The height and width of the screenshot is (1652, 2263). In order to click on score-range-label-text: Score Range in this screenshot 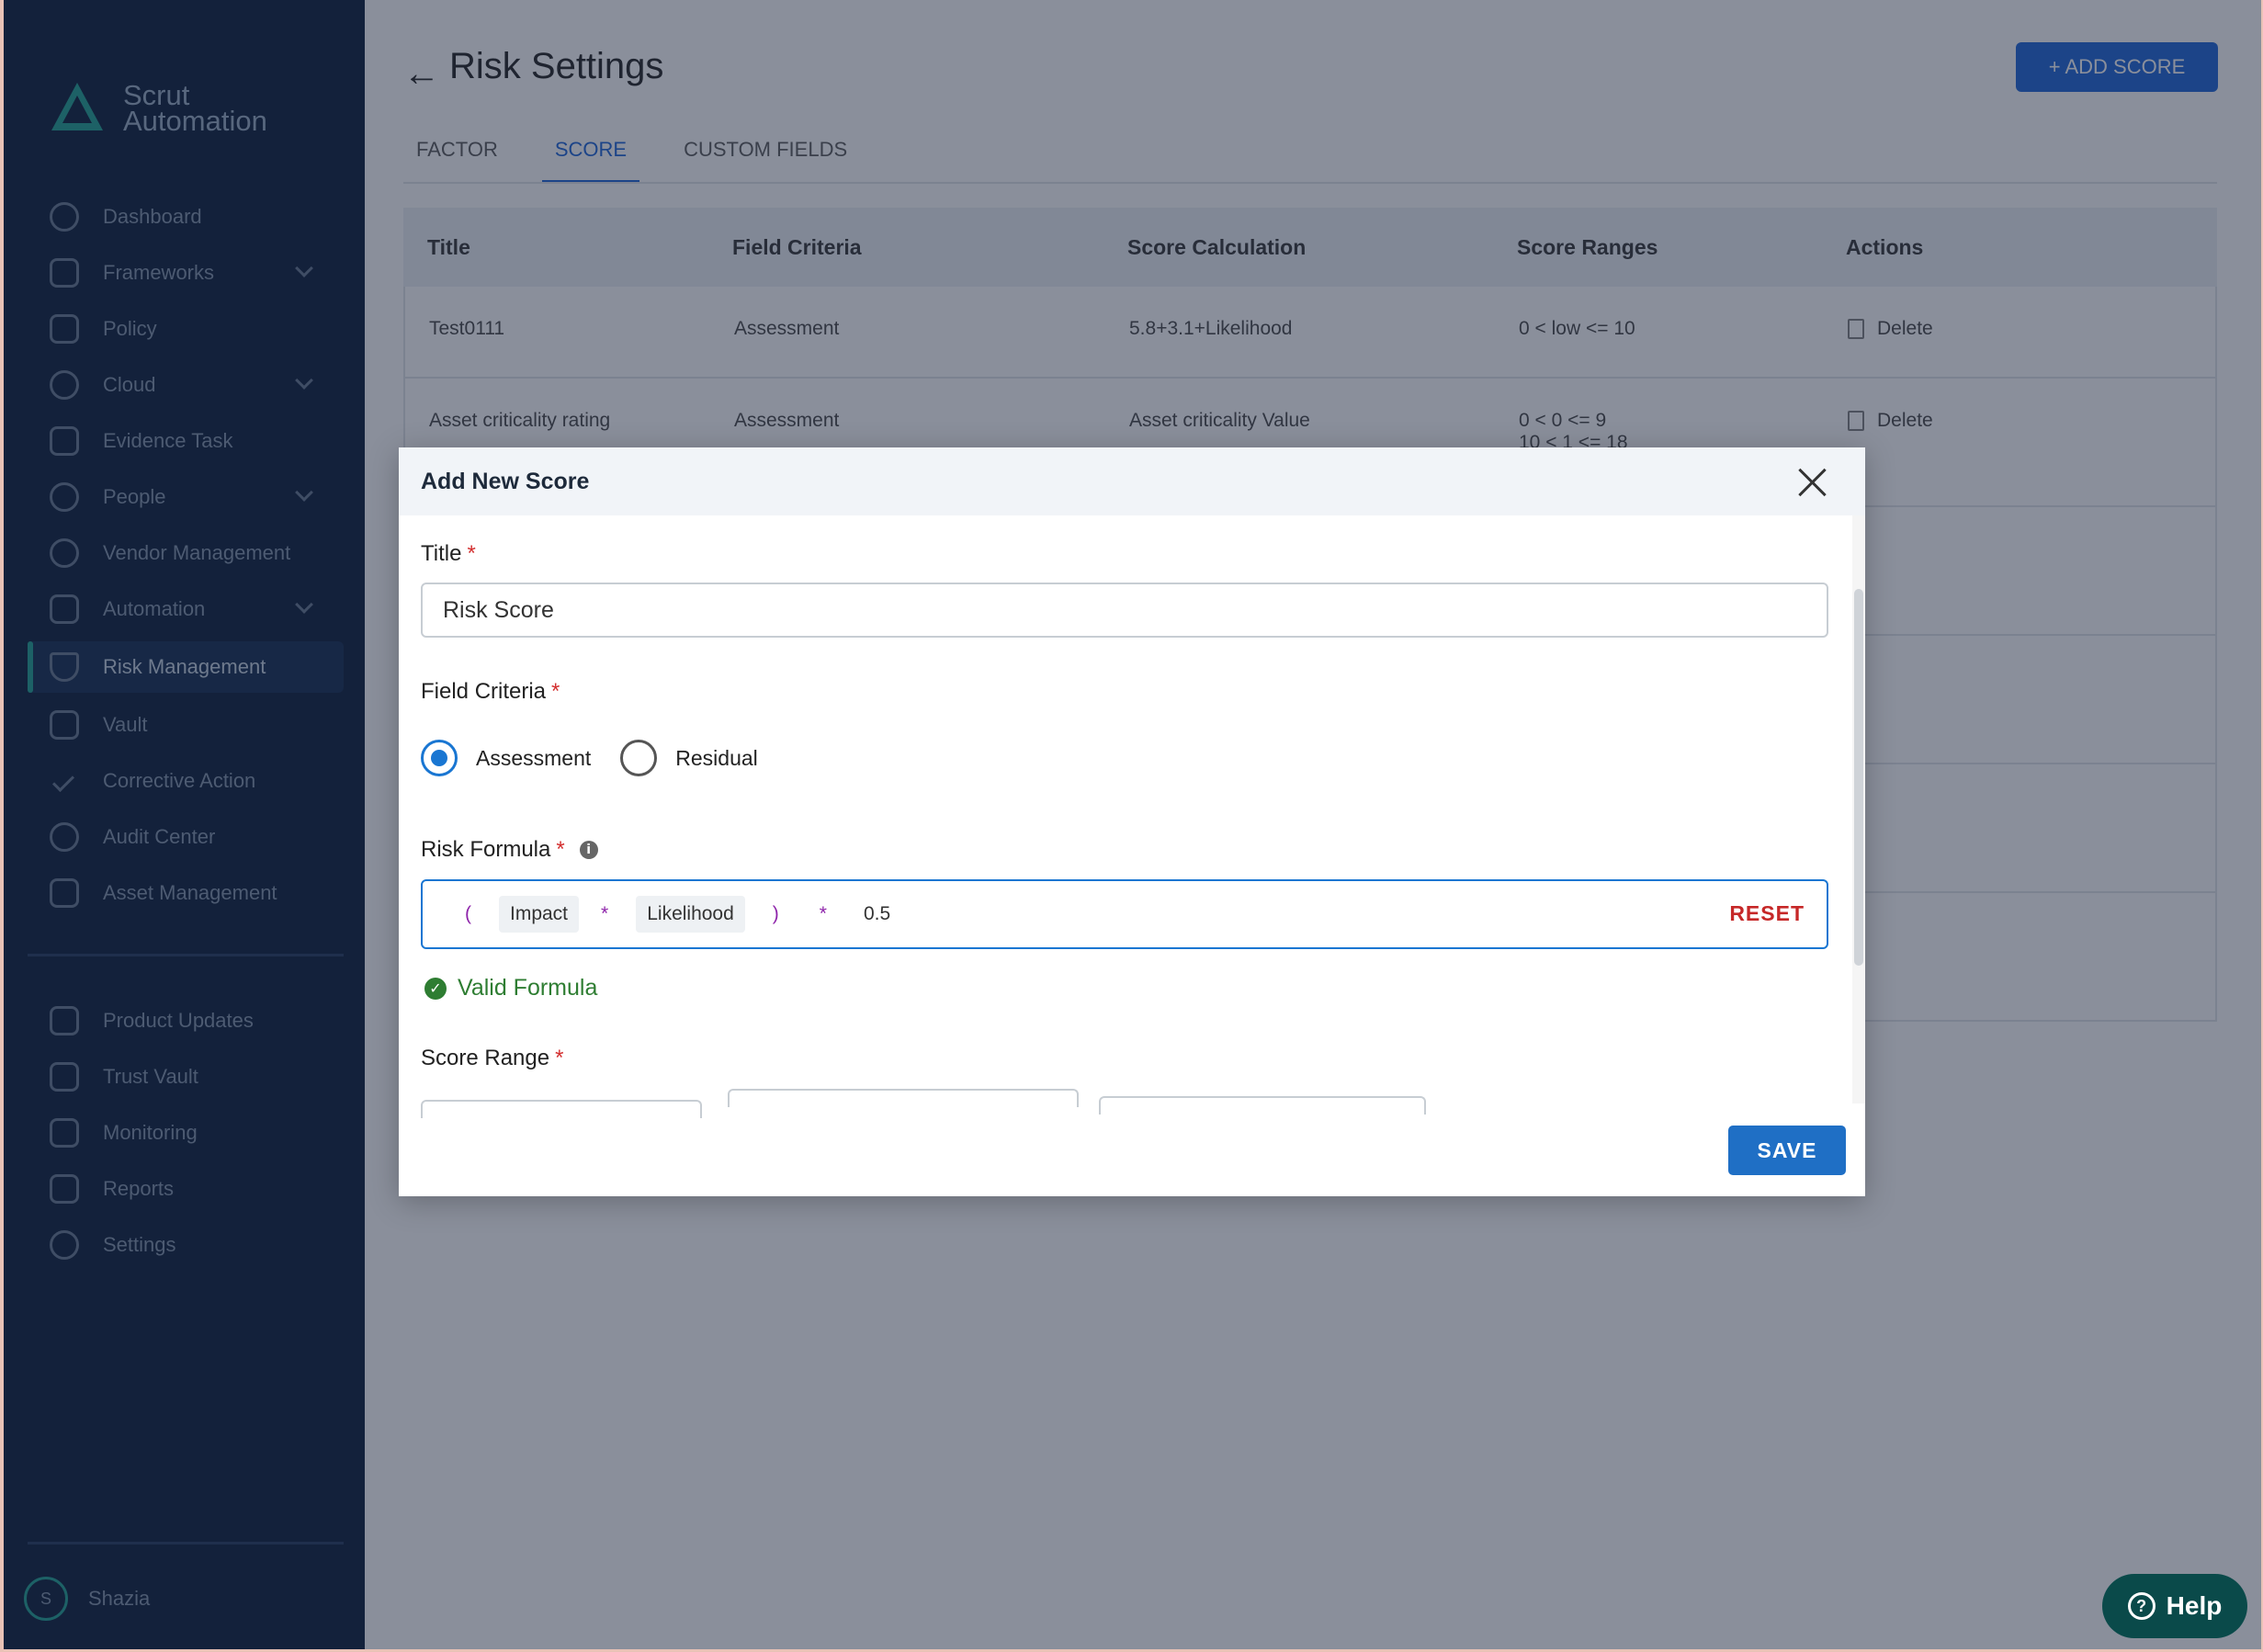, I will do `click(485, 1058)`.